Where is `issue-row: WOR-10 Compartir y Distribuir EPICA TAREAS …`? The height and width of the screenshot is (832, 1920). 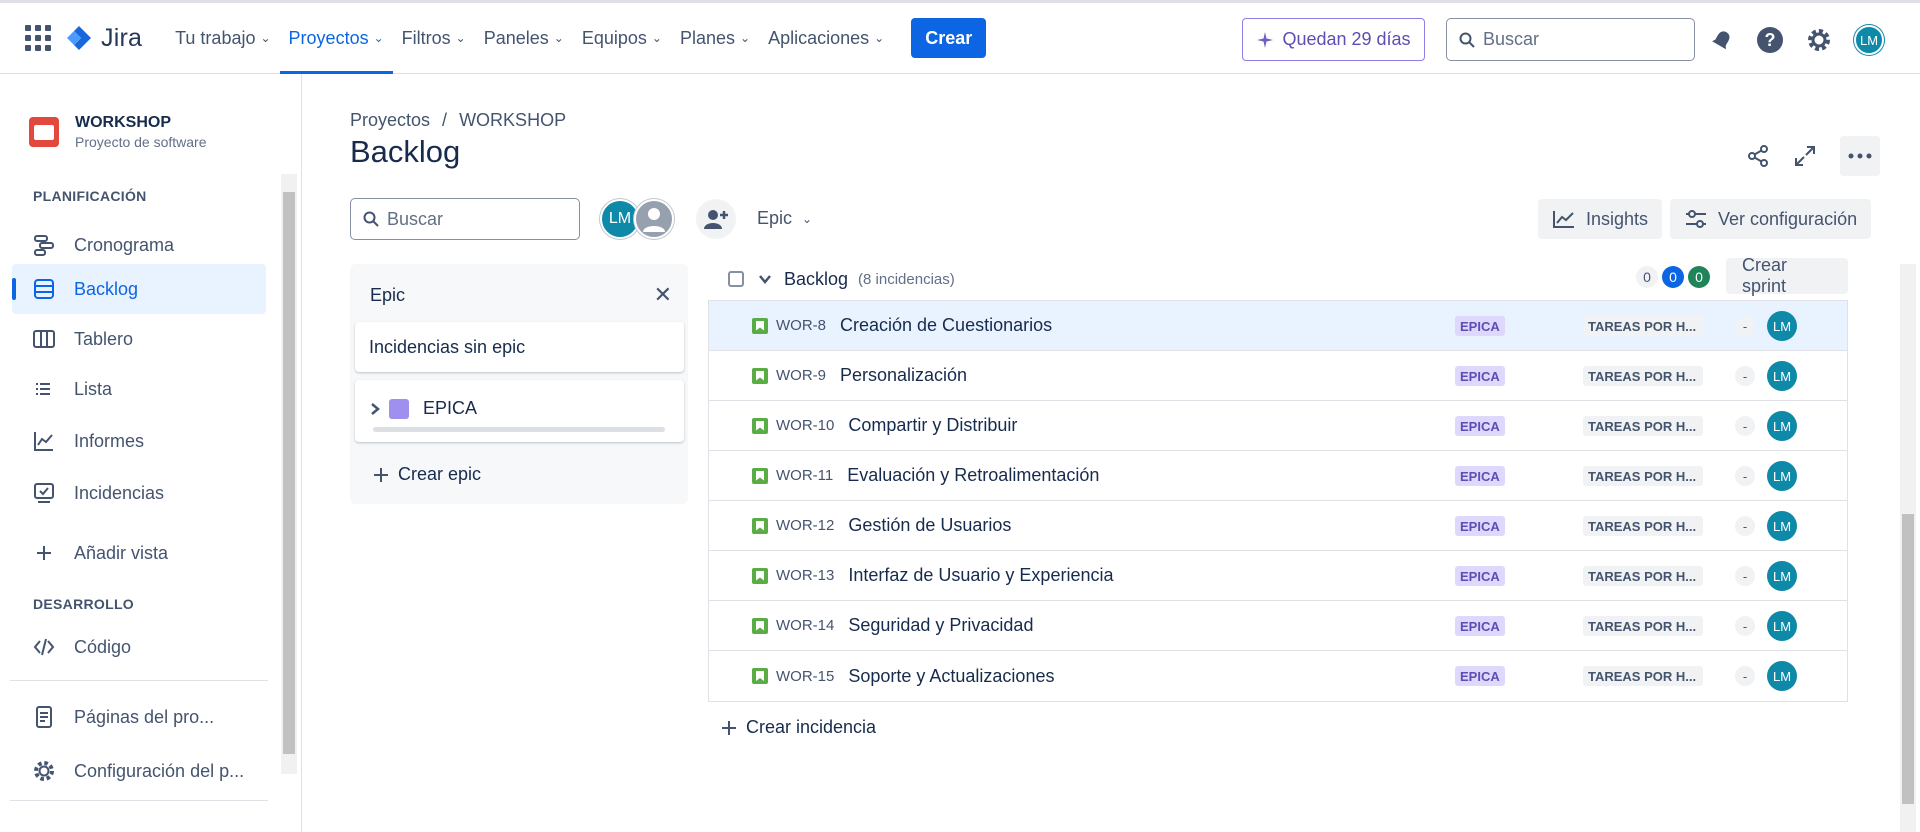
issue-row: WOR-10 Compartir y Distribuir EPICA TAREAS … is located at coordinates (1278, 426).